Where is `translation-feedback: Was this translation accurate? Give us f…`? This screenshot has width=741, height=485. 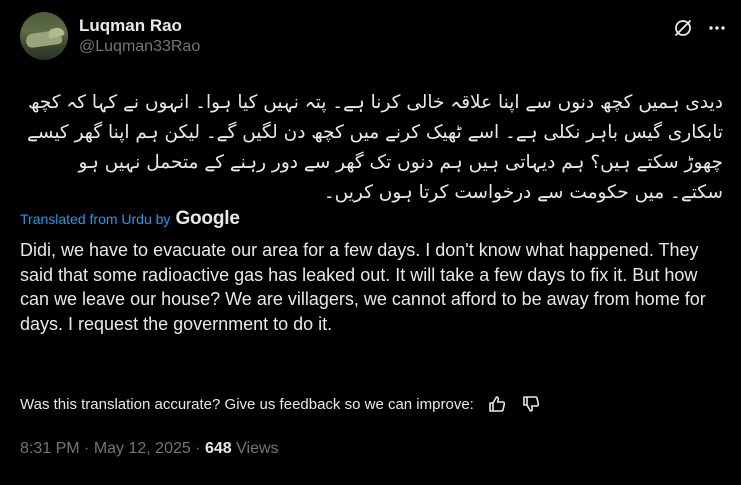 translation-feedback: Was this translation accurate? Give us f… is located at coordinates (281, 404).